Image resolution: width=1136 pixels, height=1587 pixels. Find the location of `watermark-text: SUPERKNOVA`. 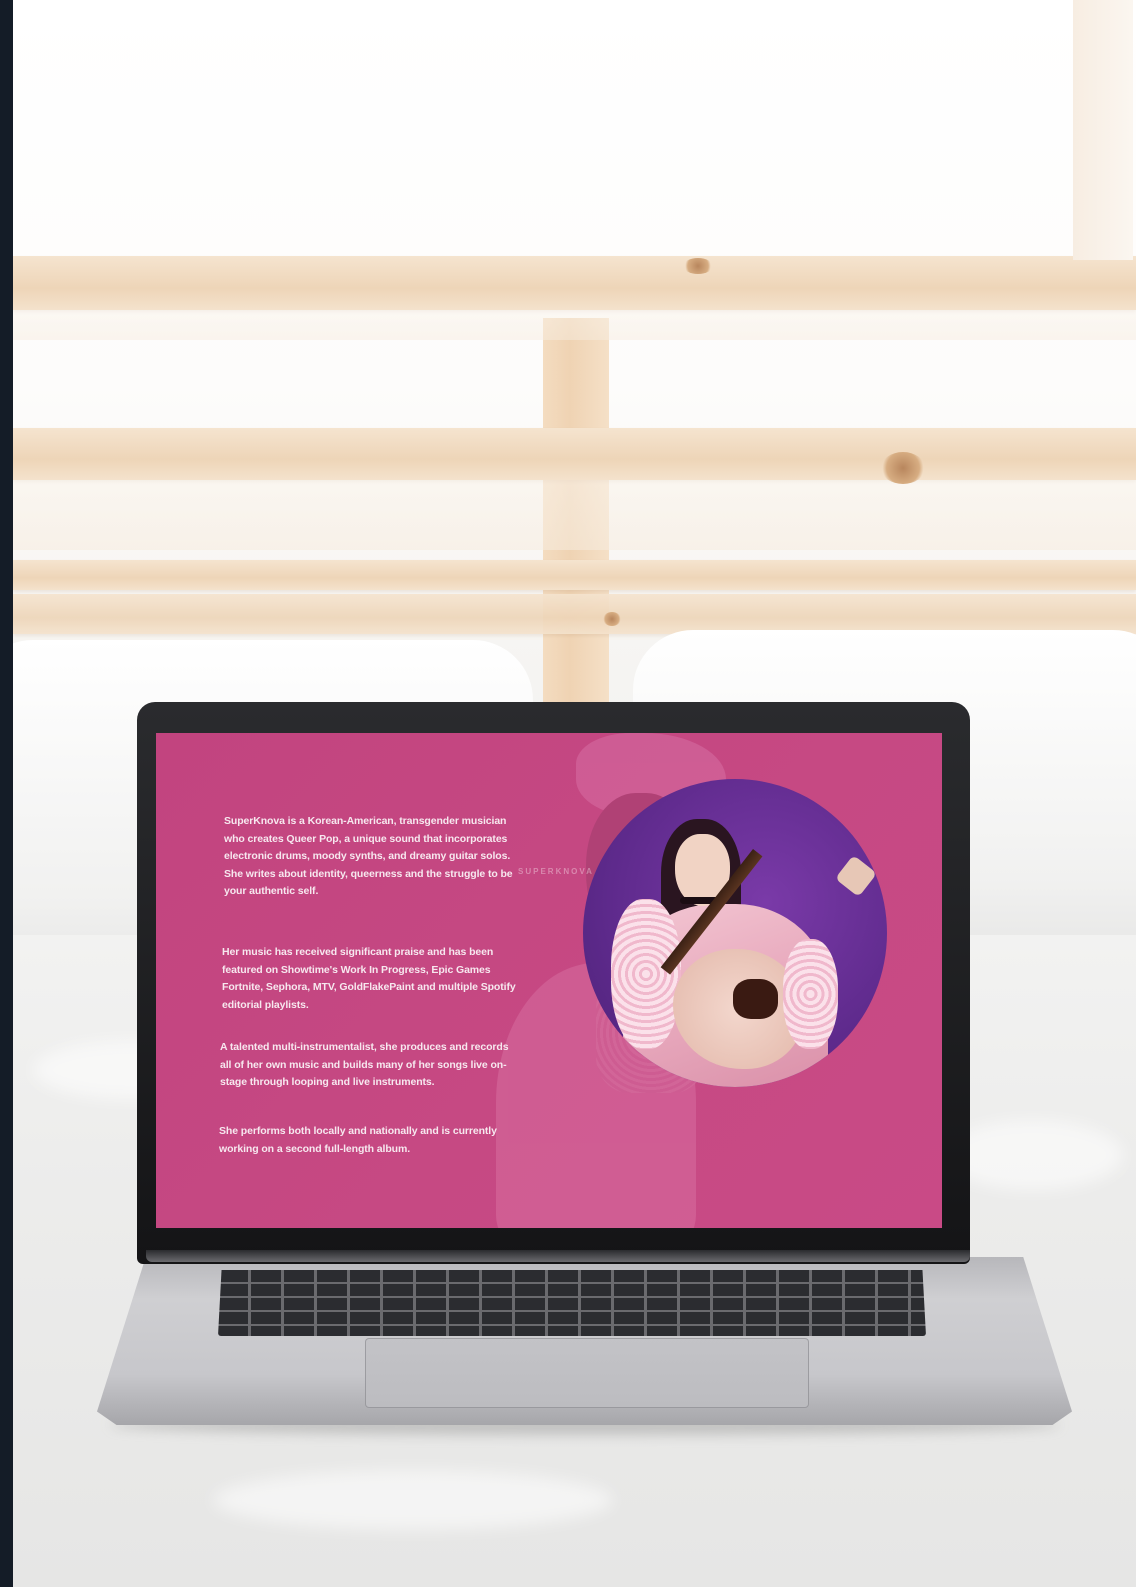

watermark-text: SUPERKNOVA is located at coordinates (556, 871).